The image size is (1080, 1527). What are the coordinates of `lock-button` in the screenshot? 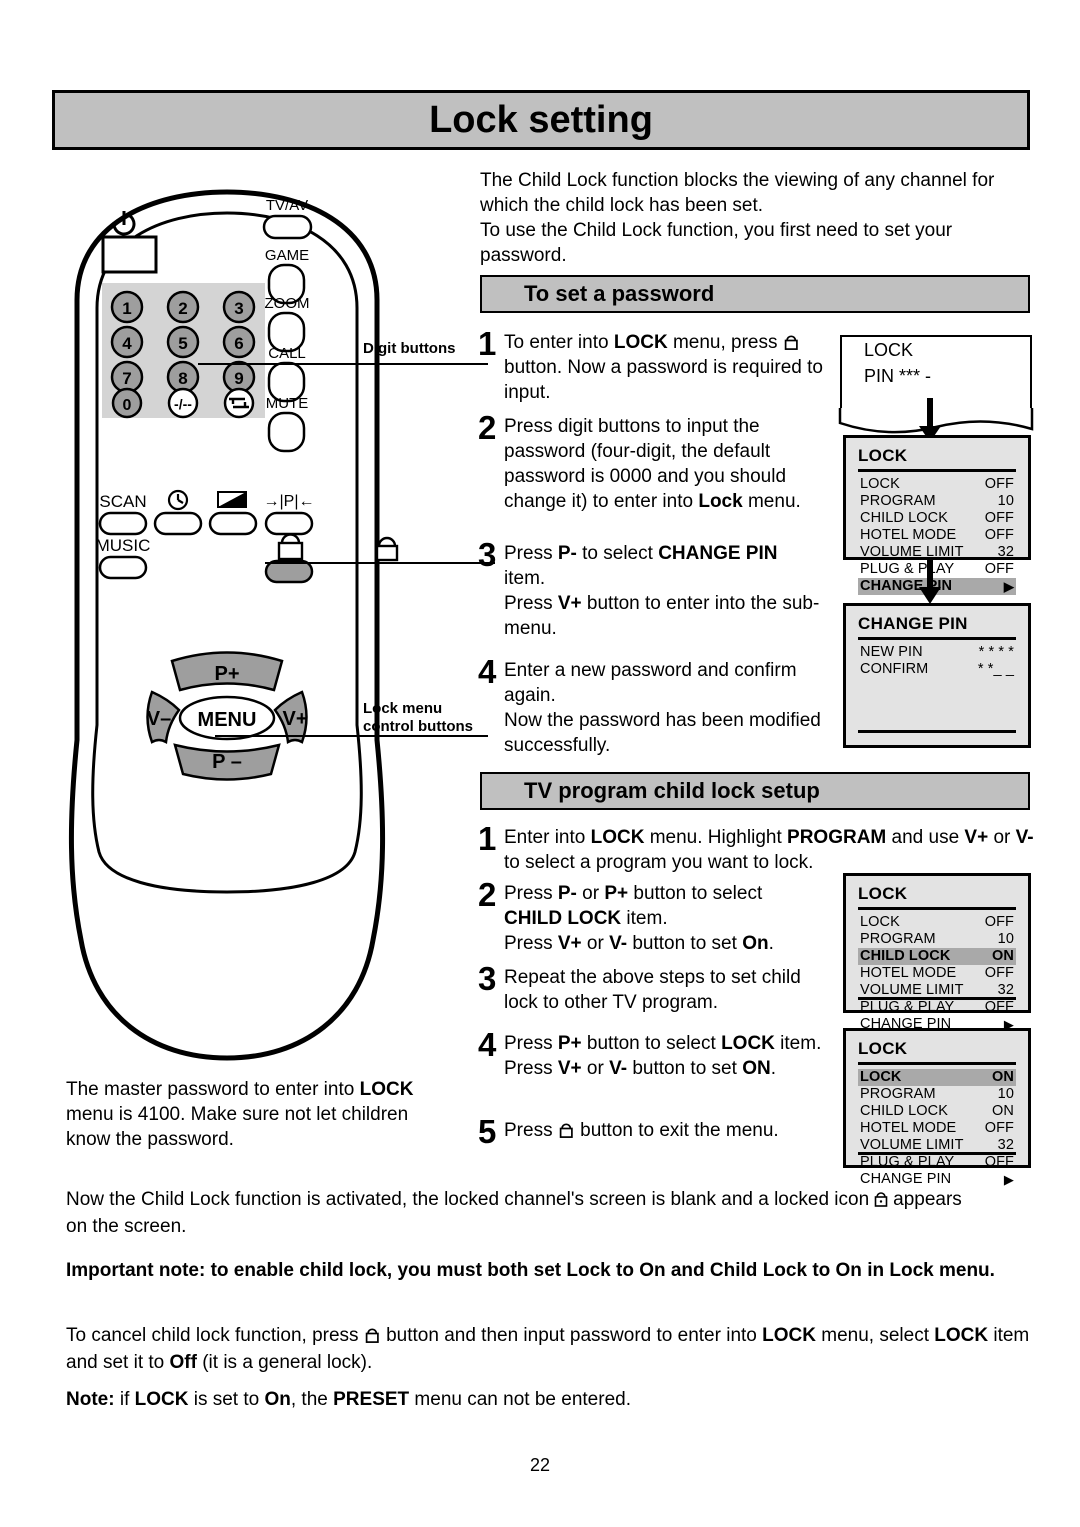 It's located at (289, 571).